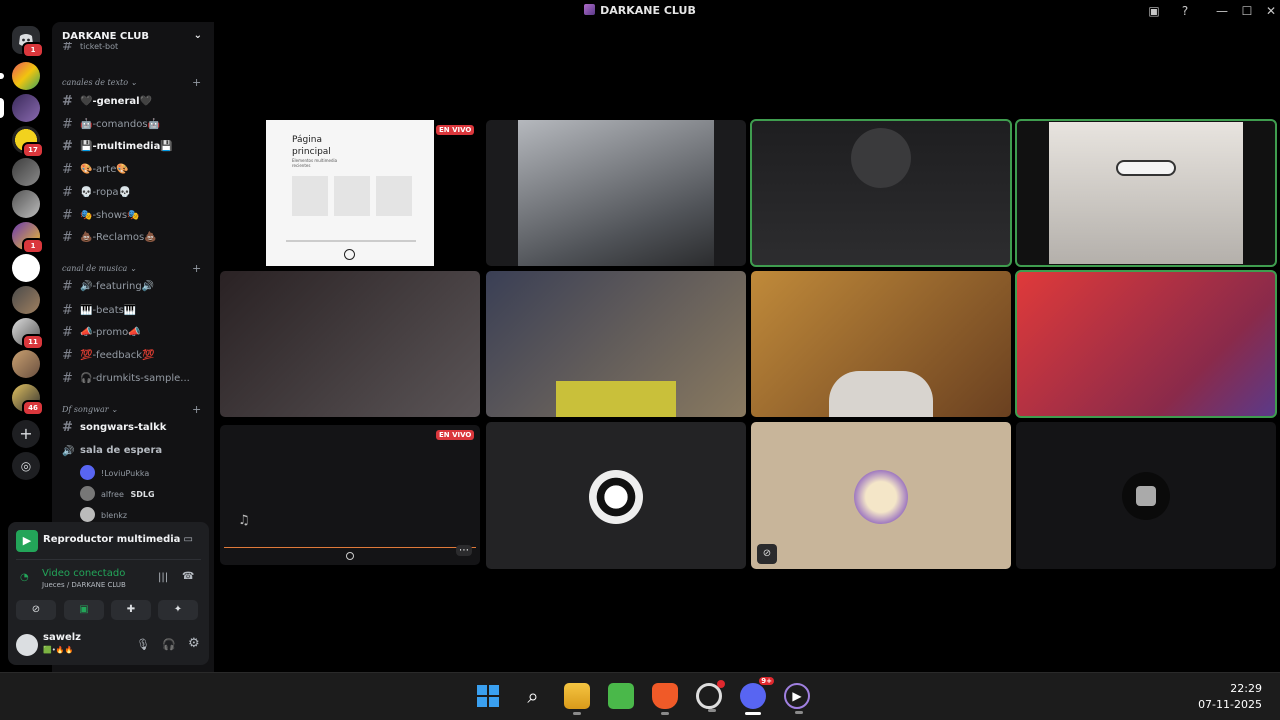 The width and height of the screenshot is (1280, 720). I want to click on connection-status: Video conectado, so click(83, 573).